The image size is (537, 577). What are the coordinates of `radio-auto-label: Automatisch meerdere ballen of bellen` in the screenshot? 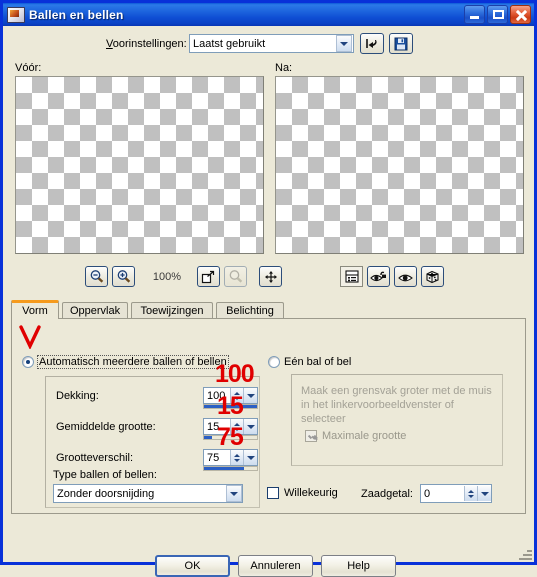 It's located at (133, 362).